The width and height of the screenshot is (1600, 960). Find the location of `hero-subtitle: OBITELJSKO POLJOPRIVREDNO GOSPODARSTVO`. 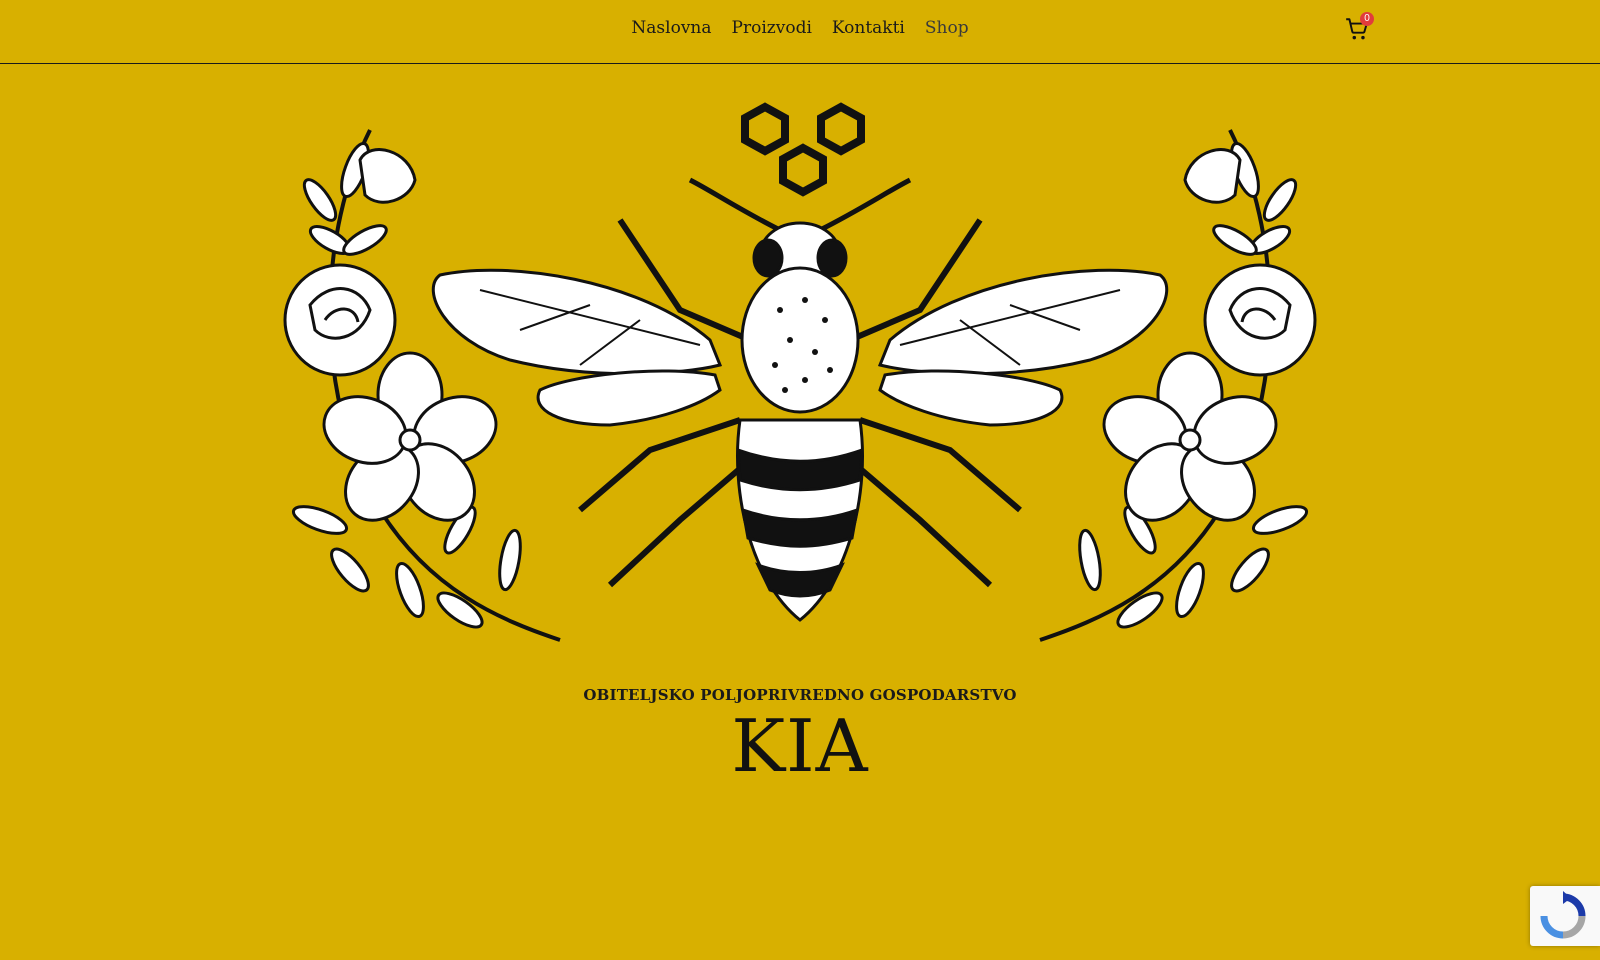

hero-subtitle: OBITELJSKO POLJOPRIVREDNO GOSPODARSTVO is located at coordinates (800, 695).